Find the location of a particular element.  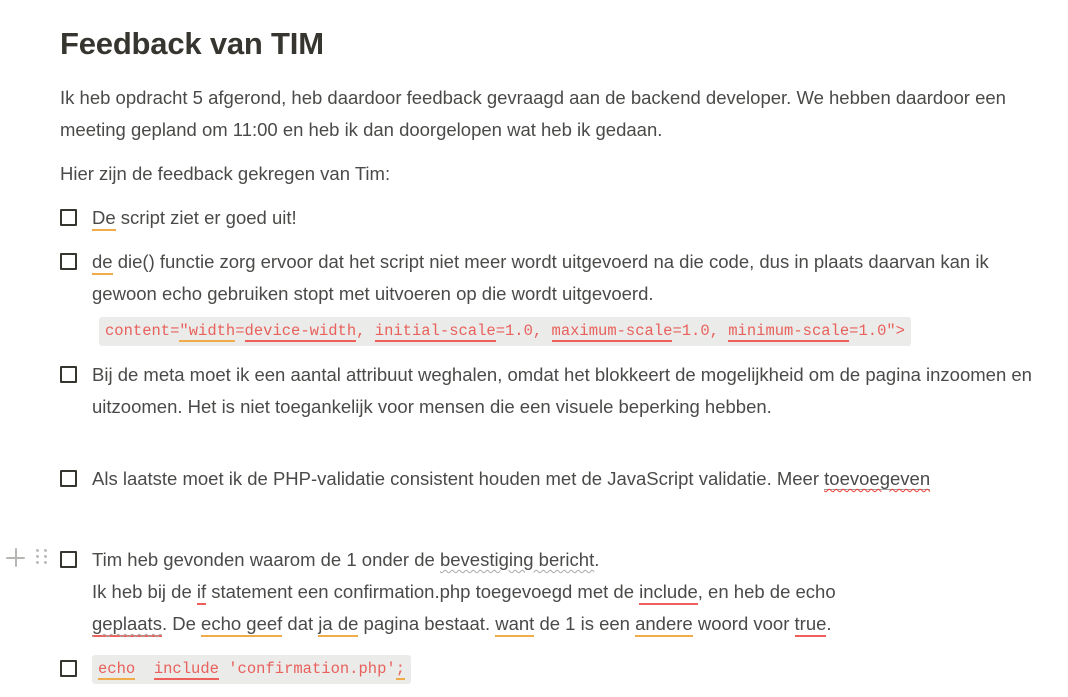

code-flag-maximum-scale: maximum-scale is located at coordinates (612, 332).